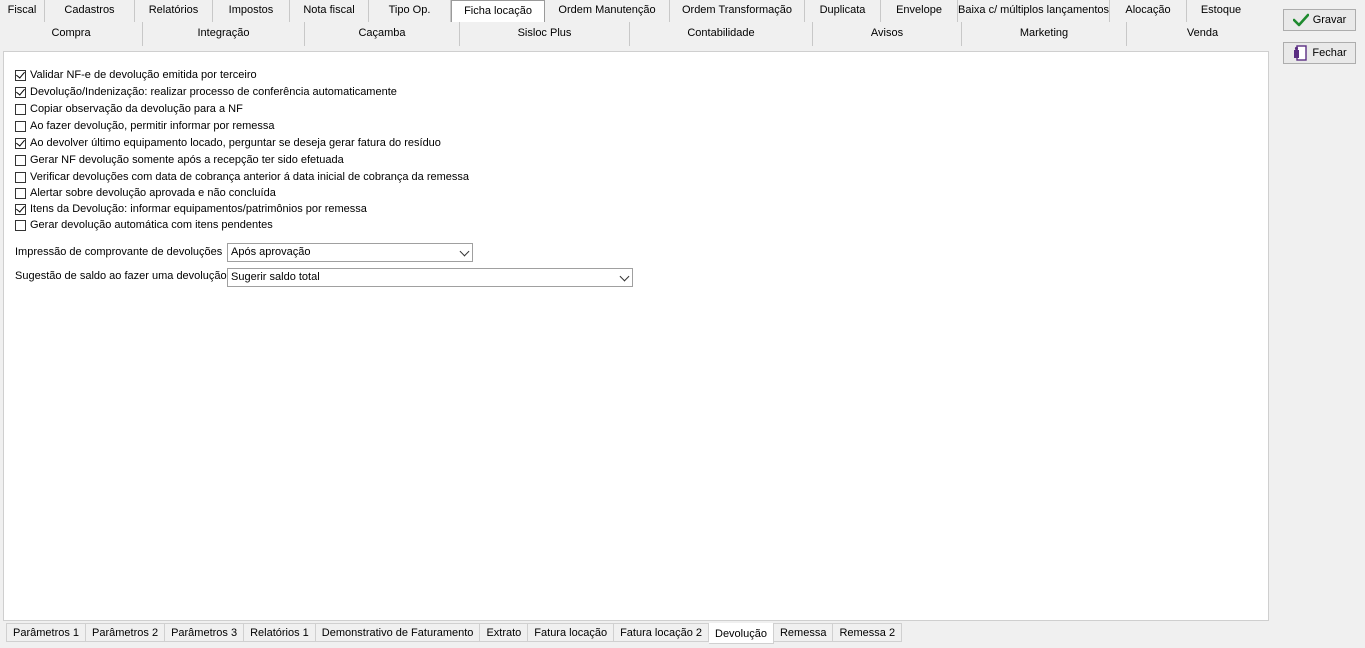 The height and width of the screenshot is (648, 1365). Describe the element at coordinates (46, 632) in the screenshot. I see `bottom-tab-0: Parâmetros 1` at that location.